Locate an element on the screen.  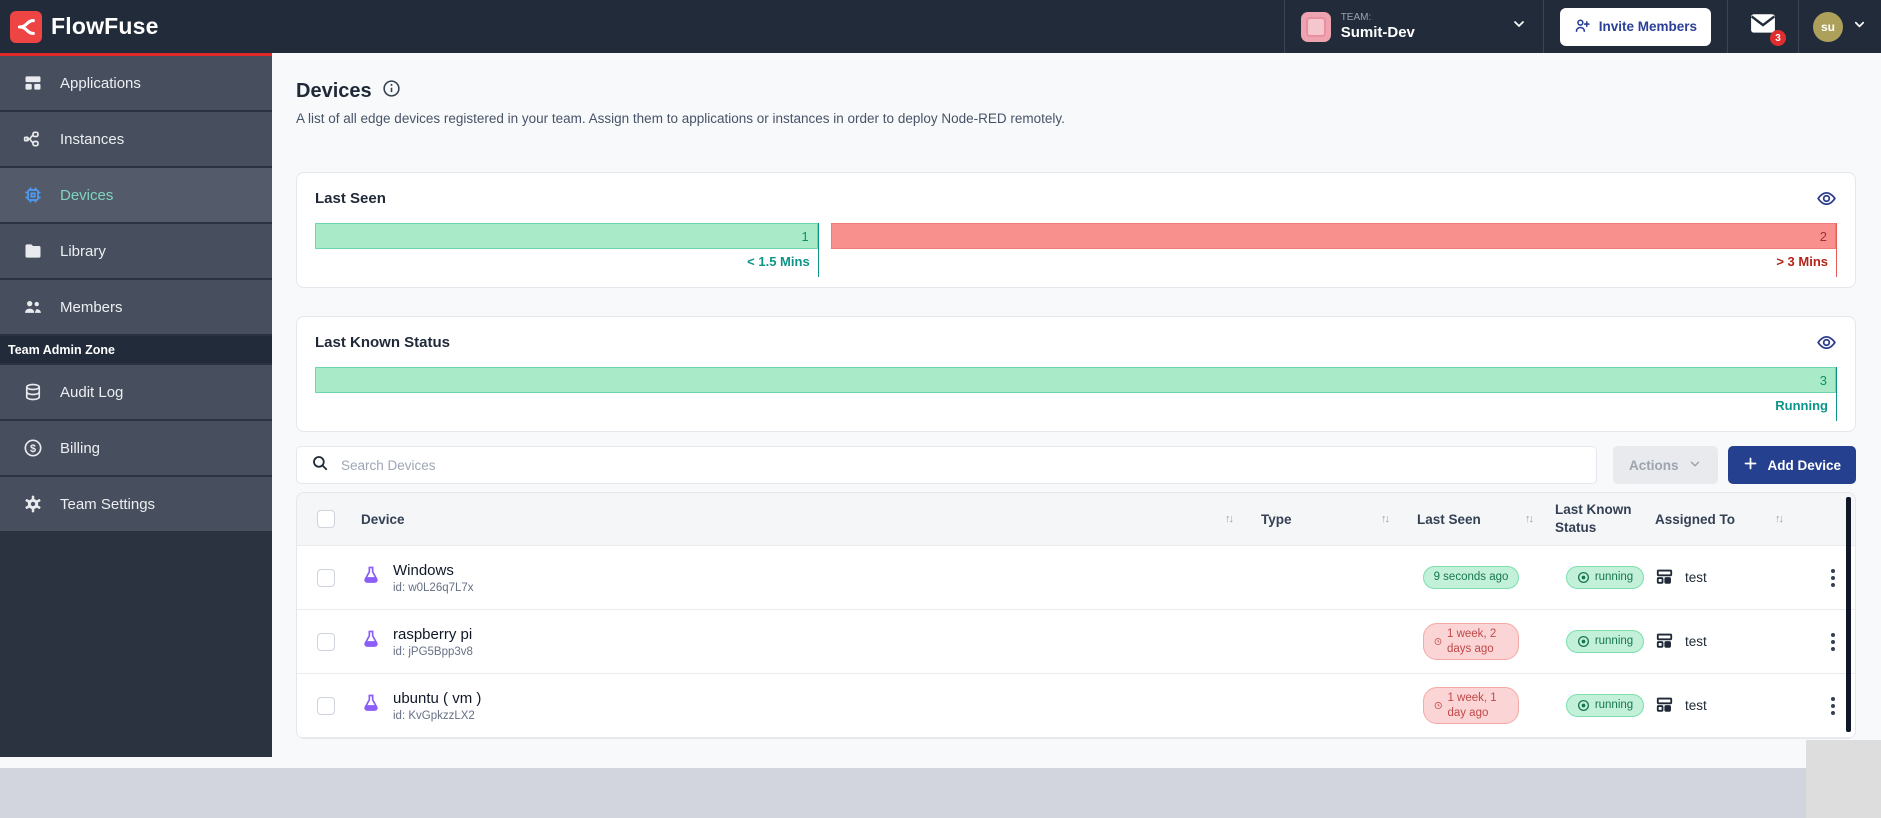
applications-icon is located at coordinates (33, 83).